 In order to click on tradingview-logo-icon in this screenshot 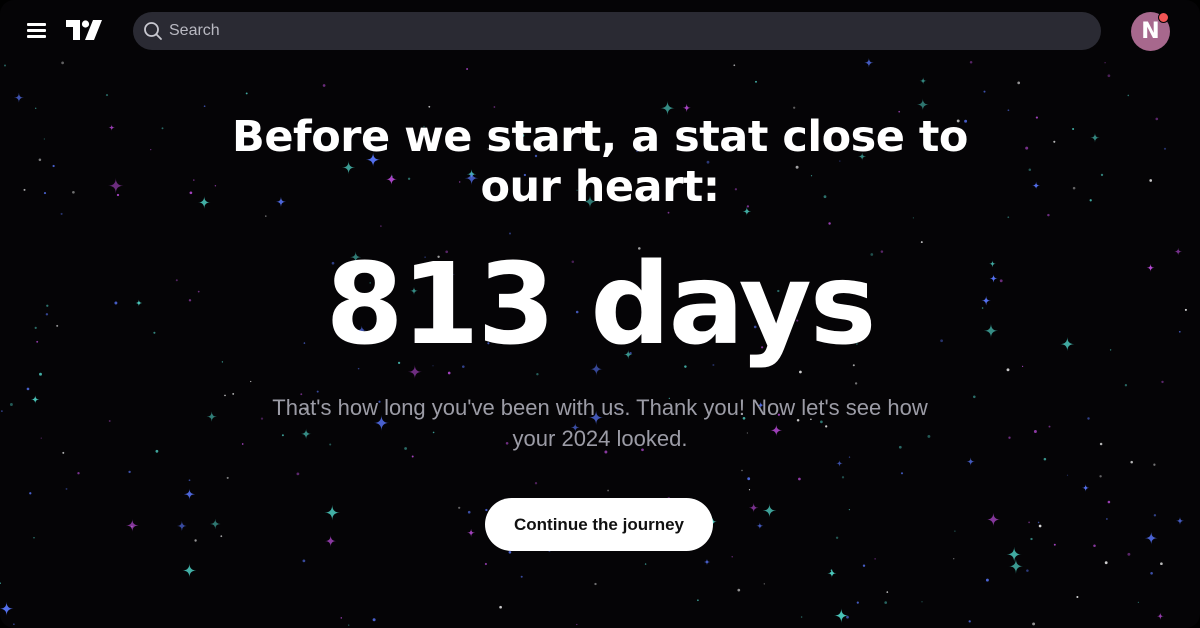, I will do `click(84, 30)`.